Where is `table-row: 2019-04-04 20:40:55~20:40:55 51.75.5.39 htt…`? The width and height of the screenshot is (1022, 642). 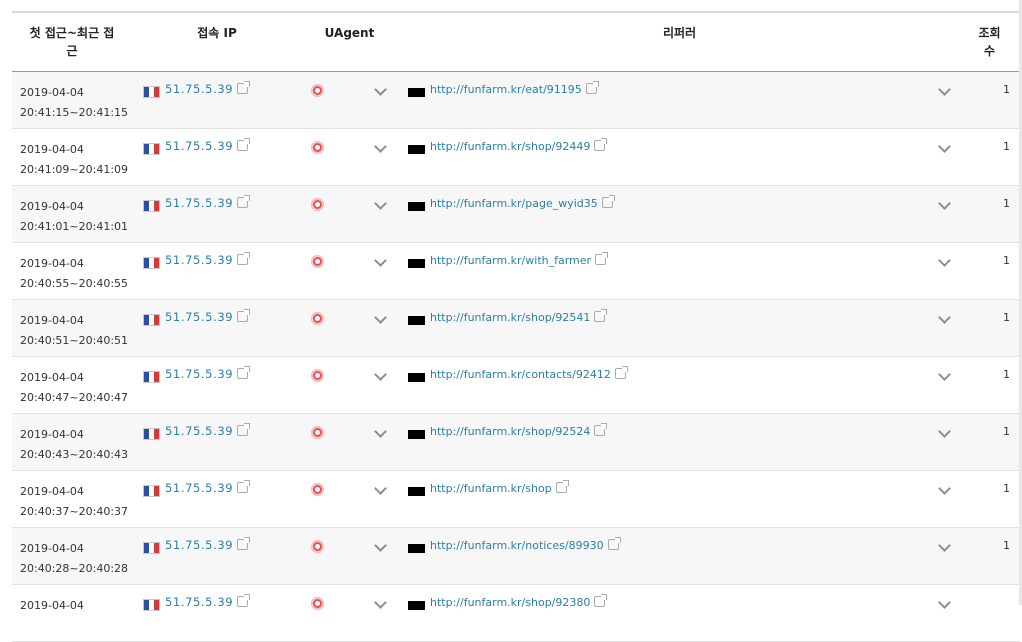 table-row: 2019-04-04 20:40:55~20:40:55 51.75.5.39 htt… is located at coordinates (516, 271).